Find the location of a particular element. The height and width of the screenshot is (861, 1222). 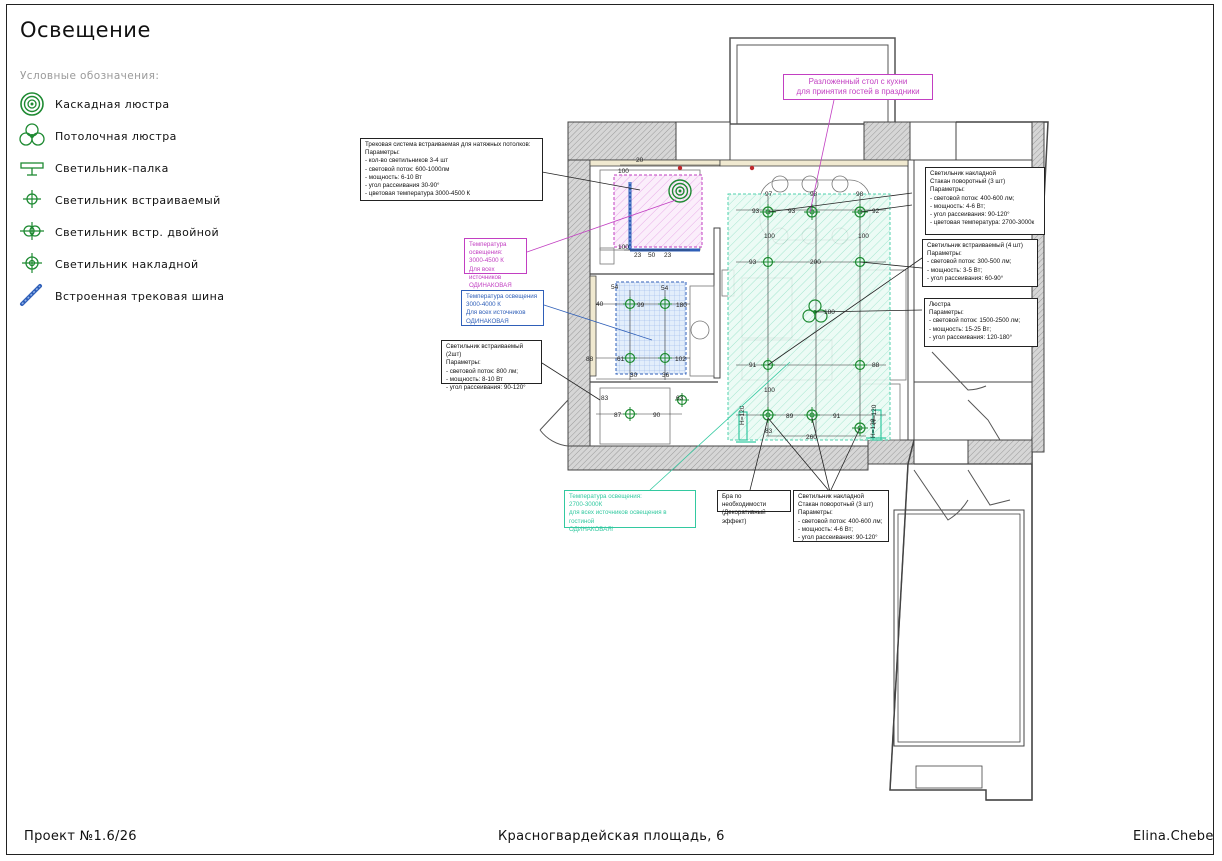

callout-line: для всех источников освещения в гостиной is located at coordinates (618, 517).